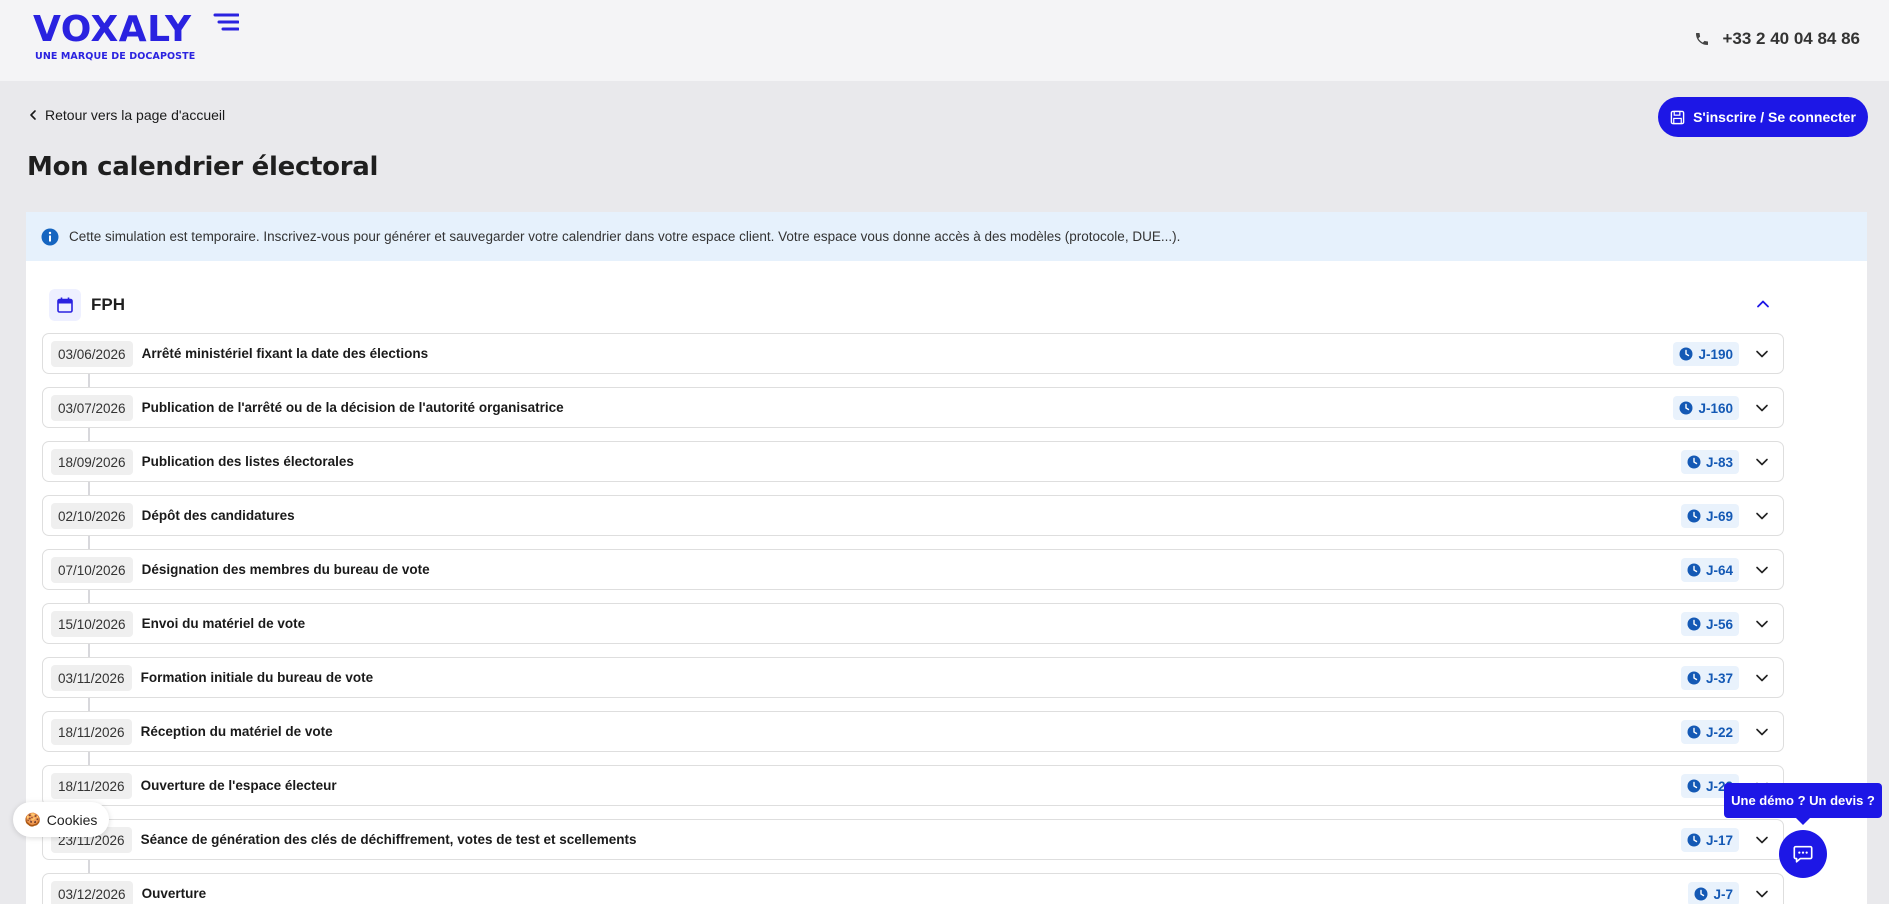  Describe the element at coordinates (236, 731) in the screenshot. I see `step-label: Réception du matériel de vote` at that location.